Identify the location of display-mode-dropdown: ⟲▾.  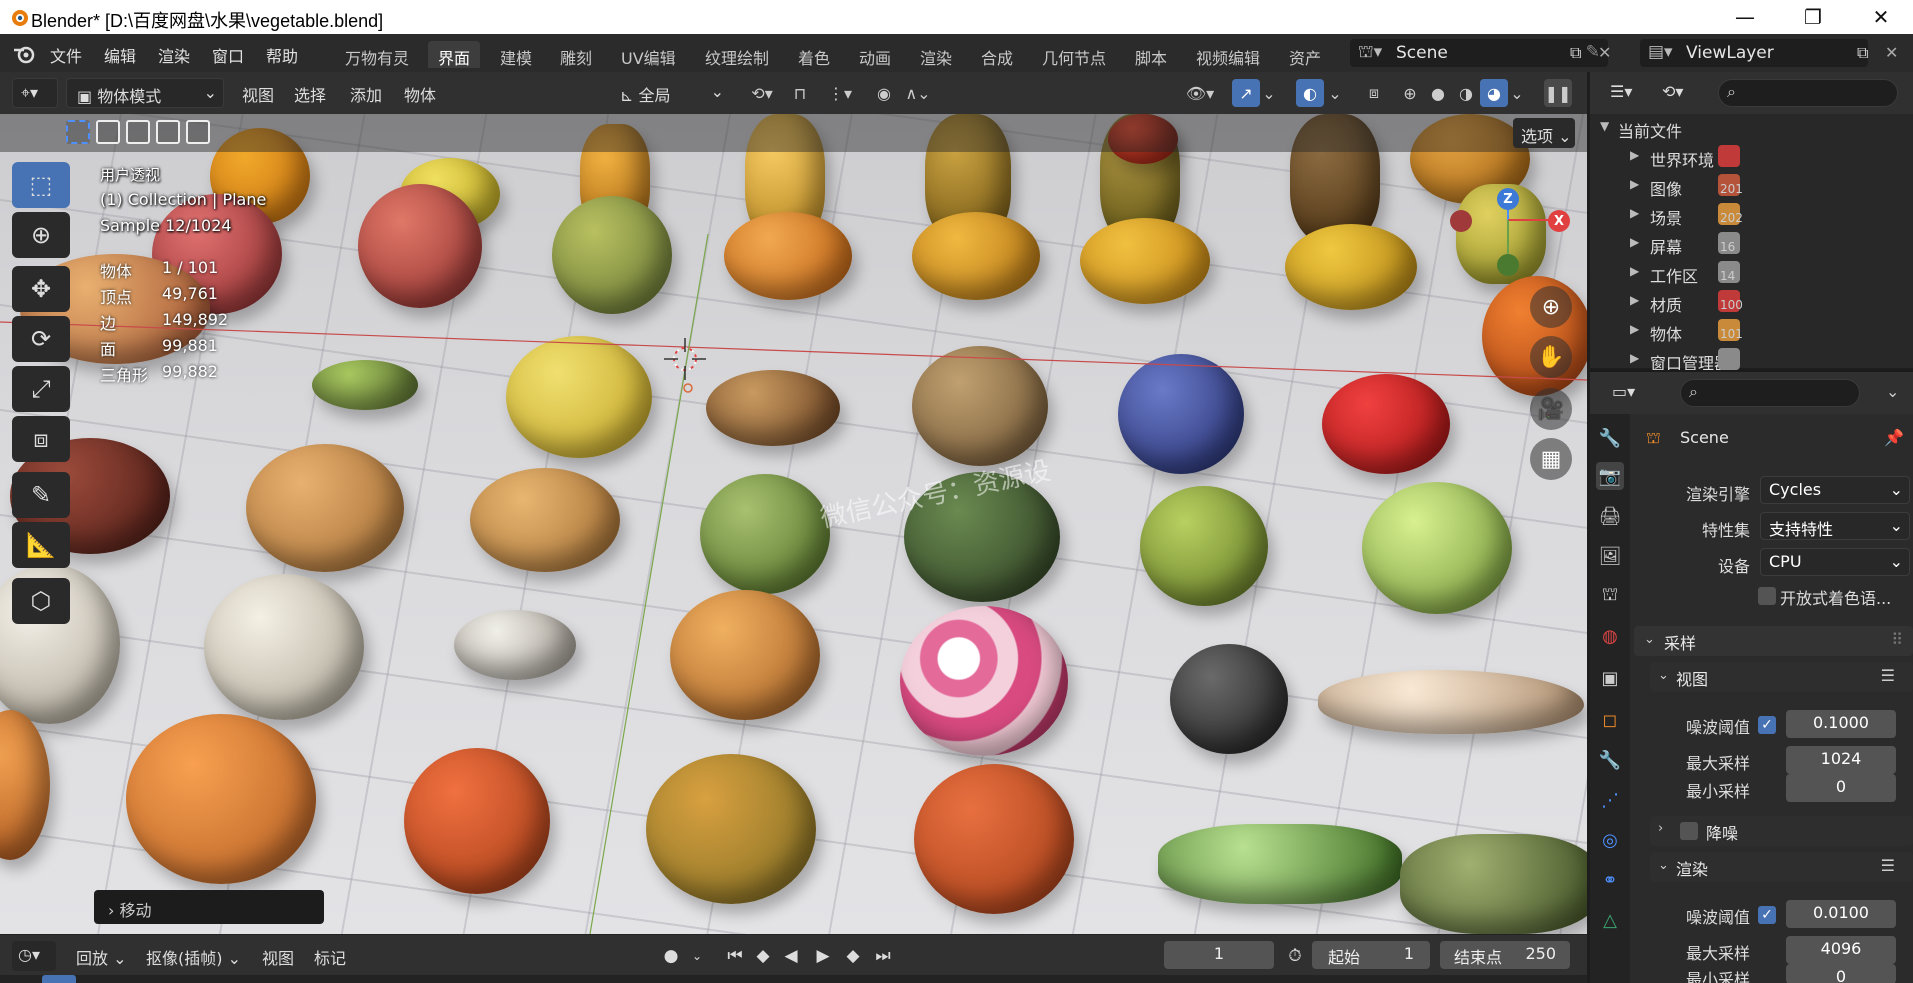
(1682, 93).